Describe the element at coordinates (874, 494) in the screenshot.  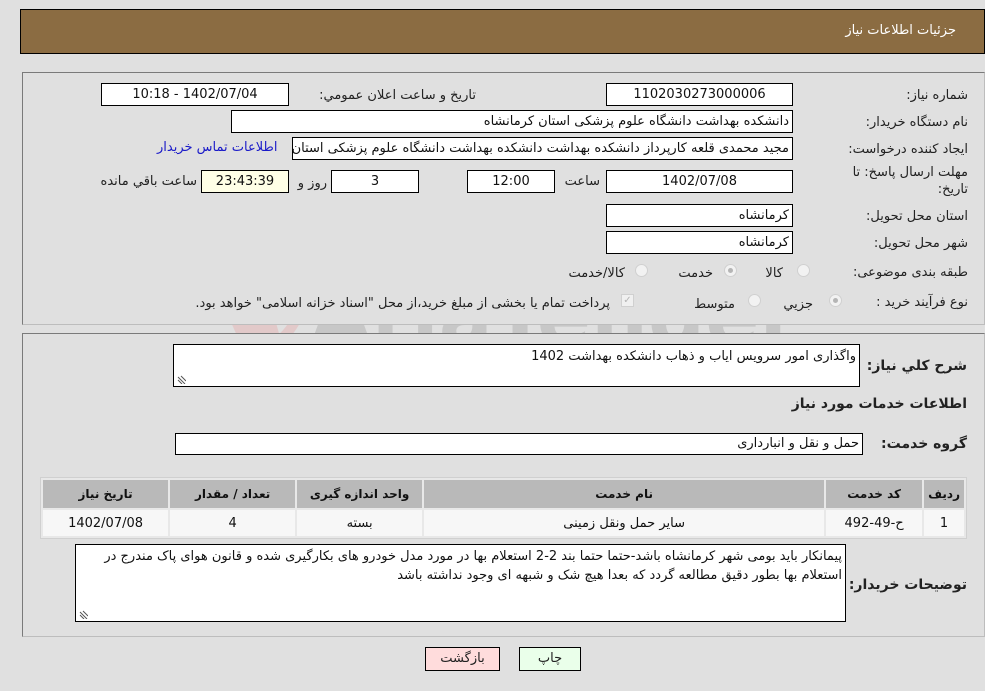
I see `col-header-service-code: کد خدمت` at that location.